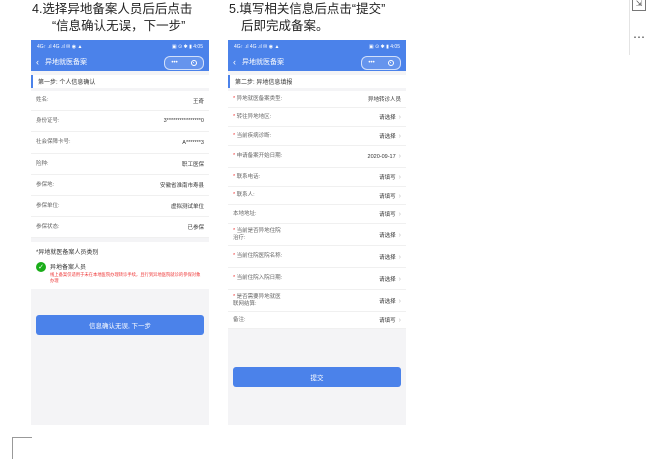 Image resolution: width=649 pixels, height=459 pixels. What do you see at coordinates (317, 157) in the screenshot?
I see `form-row: * 申请备案开始日期: 2020-09-17 ›` at bounding box center [317, 157].